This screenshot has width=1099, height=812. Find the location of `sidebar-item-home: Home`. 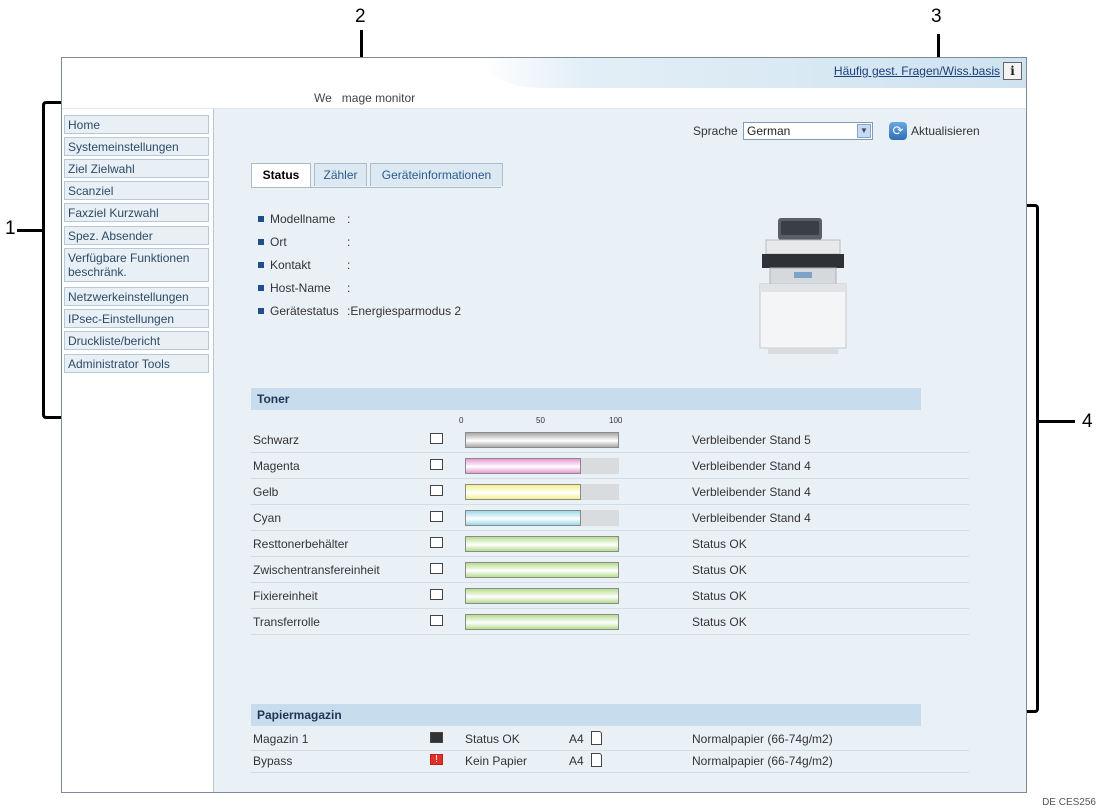

sidebar-item-home: Home is located at coordinates (136, 124).